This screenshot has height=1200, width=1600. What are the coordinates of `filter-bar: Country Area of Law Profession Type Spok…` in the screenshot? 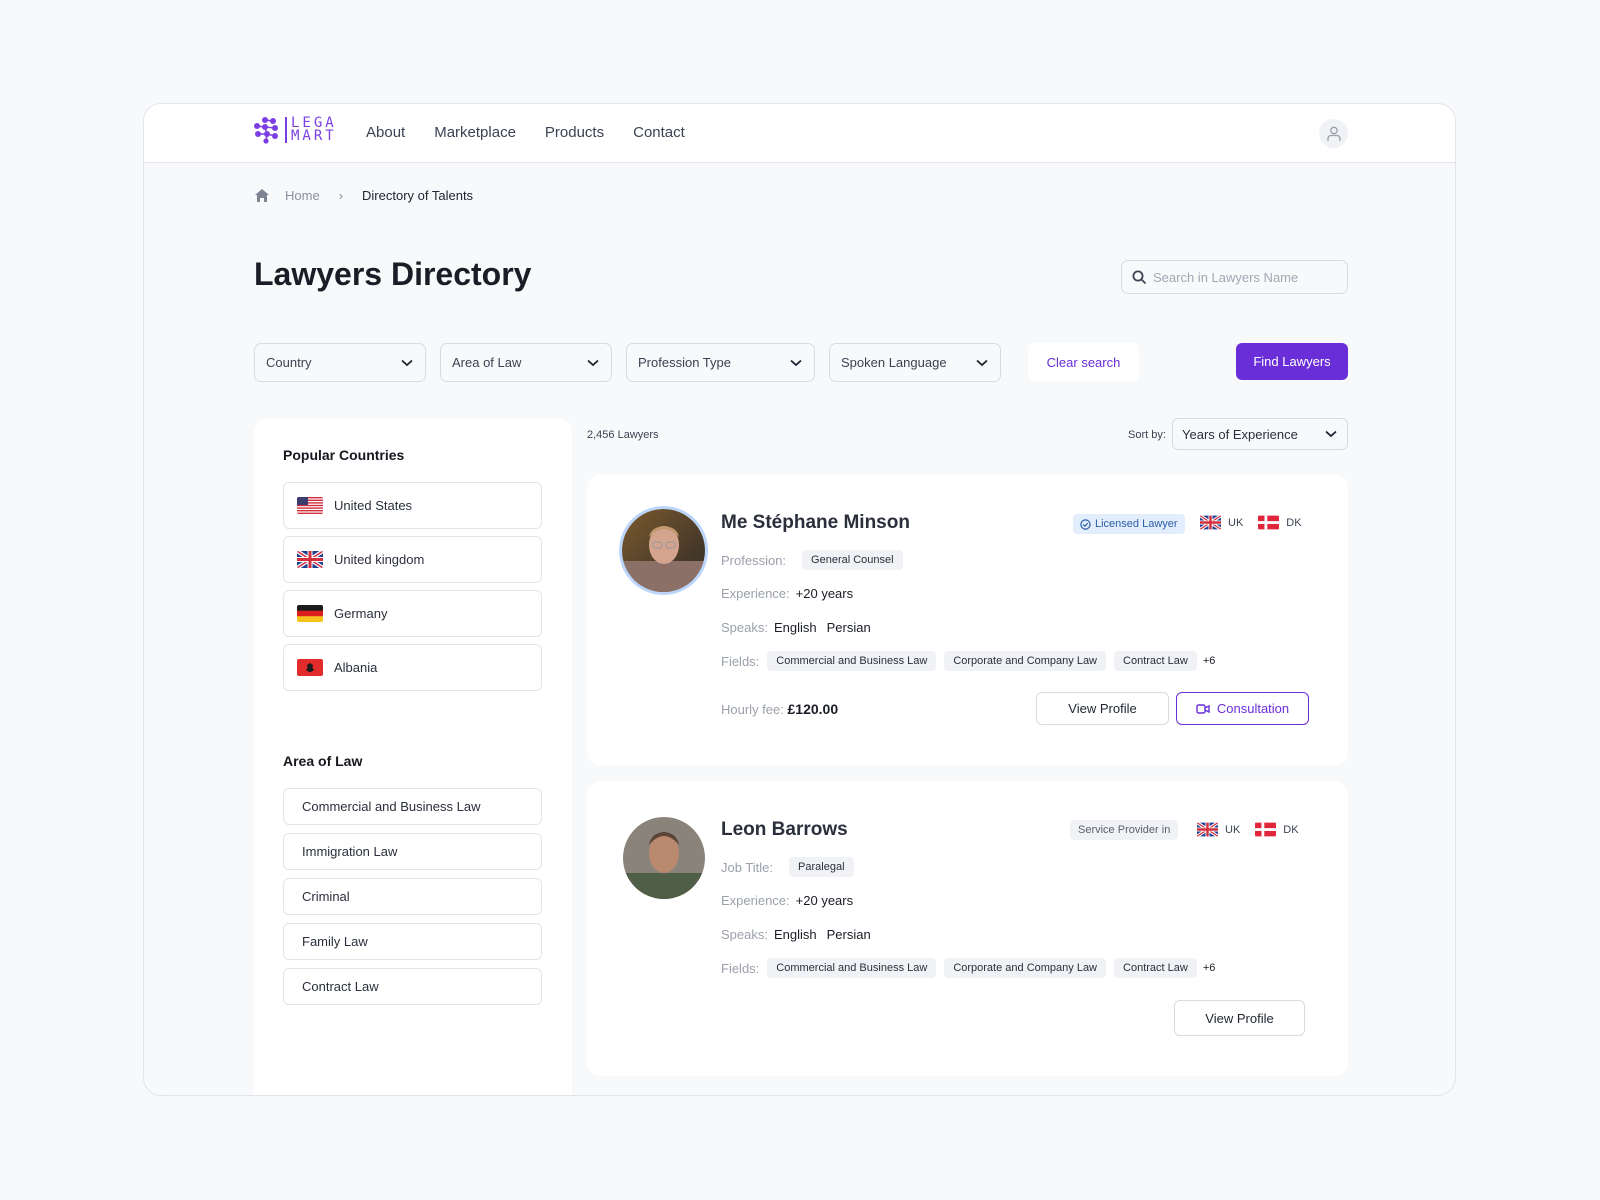 It's located at (801, 362).